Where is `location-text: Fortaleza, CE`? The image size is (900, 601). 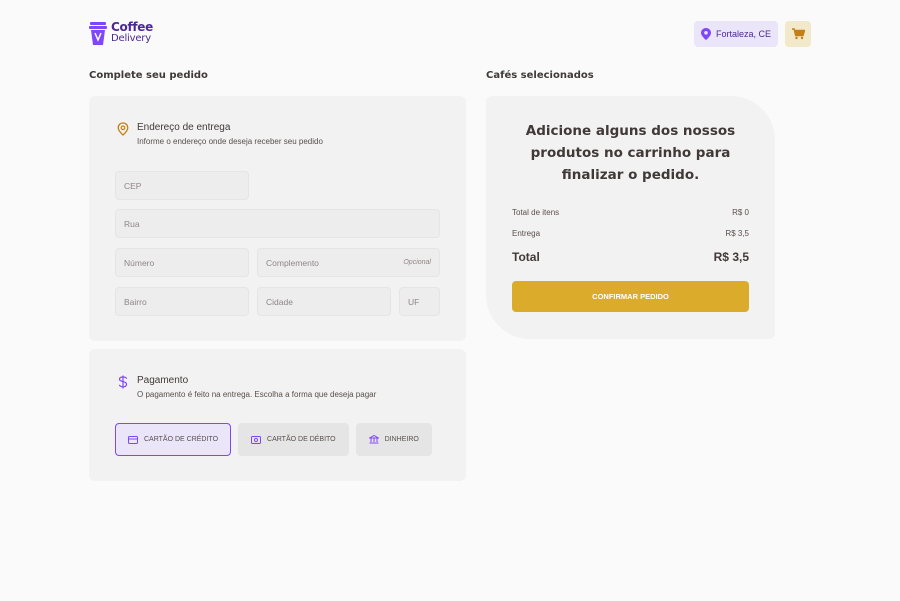 location-text: Fortaleza, CE is located at coordinates (743, 34).